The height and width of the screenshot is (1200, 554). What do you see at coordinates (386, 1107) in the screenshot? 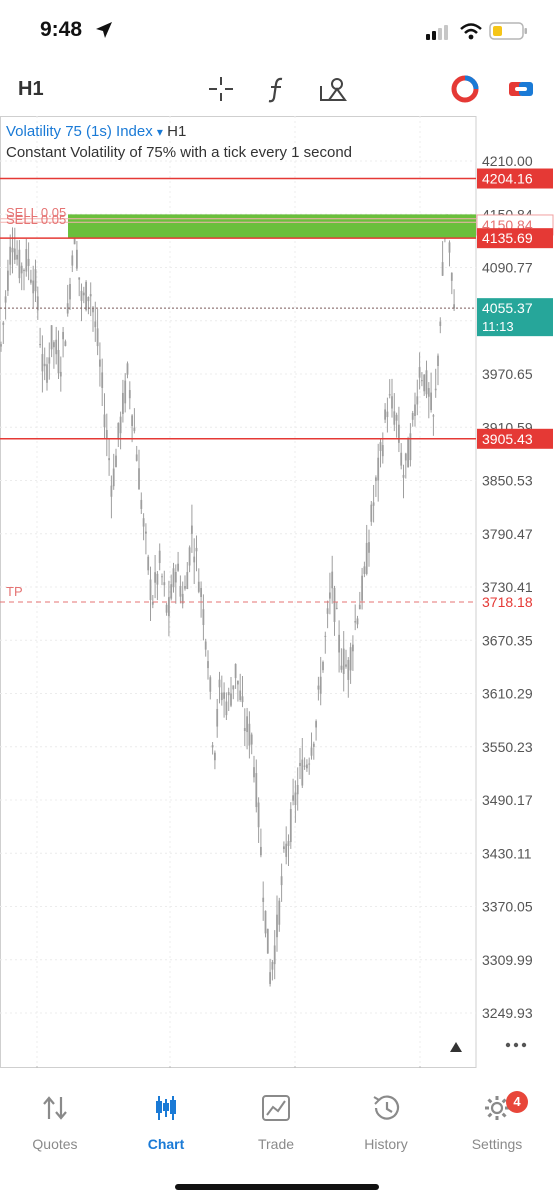
I see `history-icon` at bounding box center [386, 1107].